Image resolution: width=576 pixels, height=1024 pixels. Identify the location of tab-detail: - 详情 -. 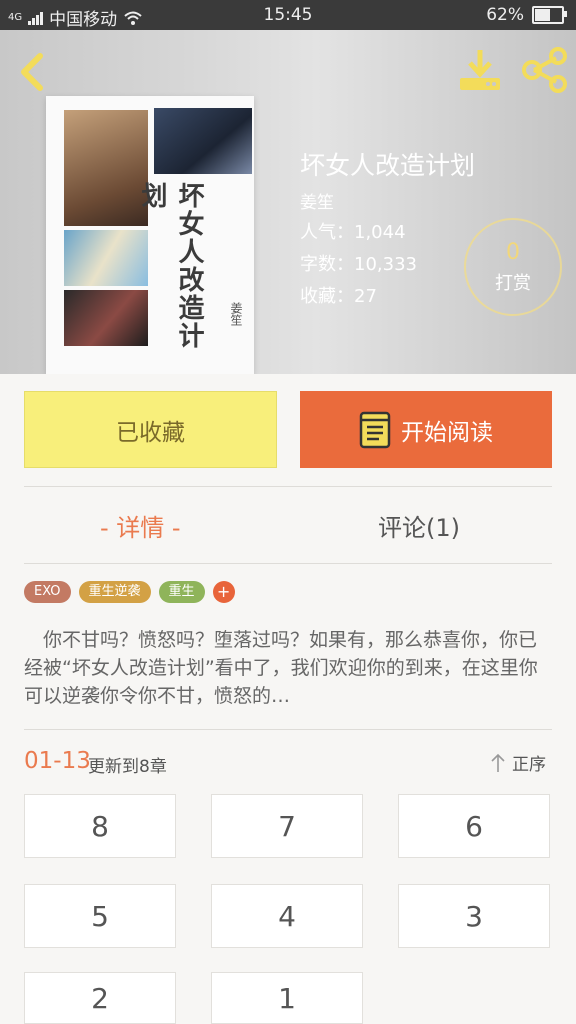
(140, 525).